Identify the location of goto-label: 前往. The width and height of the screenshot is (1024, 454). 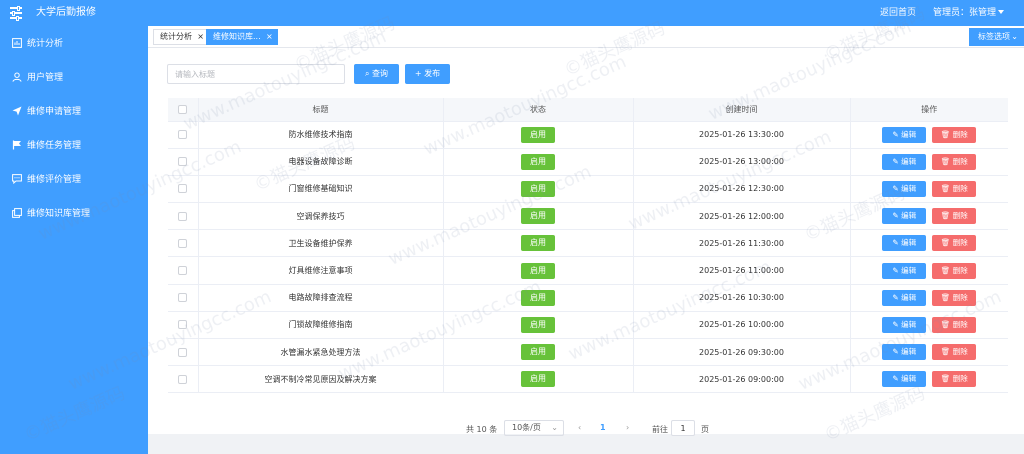
(660, 429).